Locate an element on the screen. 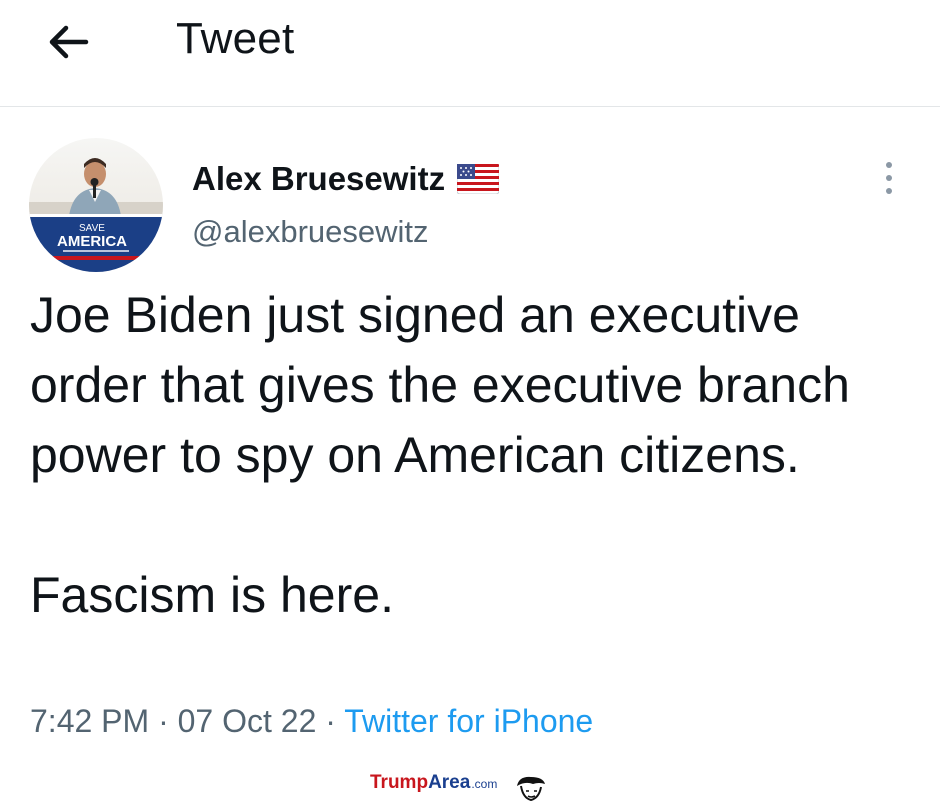  tweet-metadata: 7:42 PM · 07 Oct 22 · Twitter for iPhone is located at coordinates (311, 721).